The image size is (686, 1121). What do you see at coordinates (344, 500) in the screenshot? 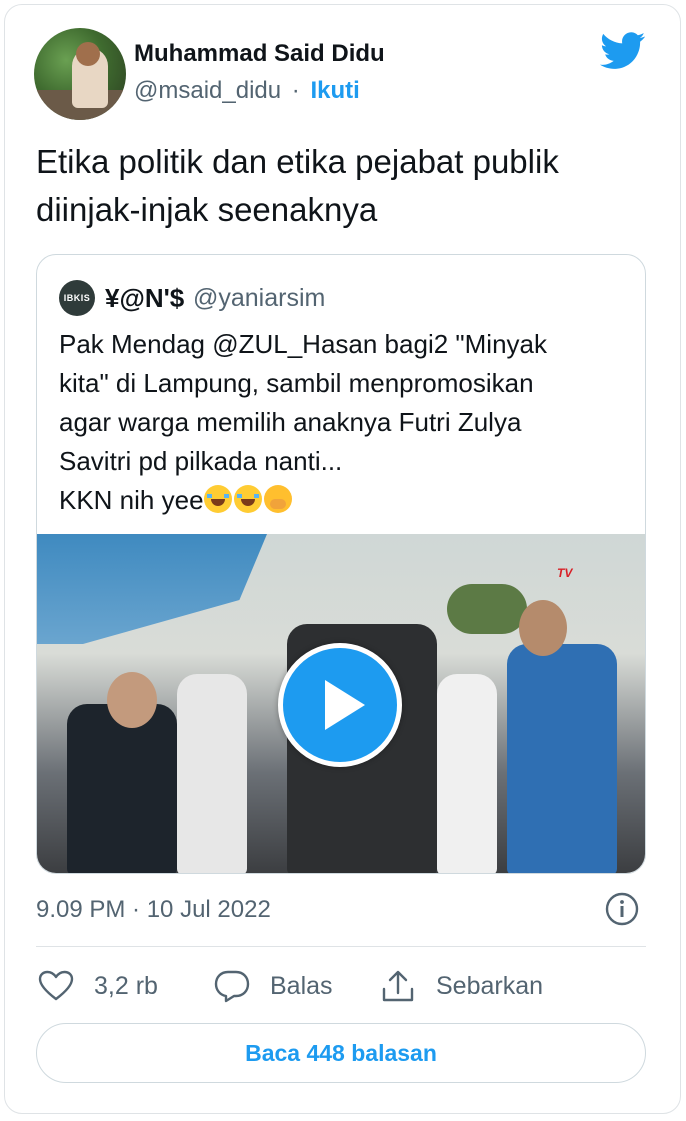
I see `quoted-text-line-last: KKN nih yee` at bounding box center [344, 500].